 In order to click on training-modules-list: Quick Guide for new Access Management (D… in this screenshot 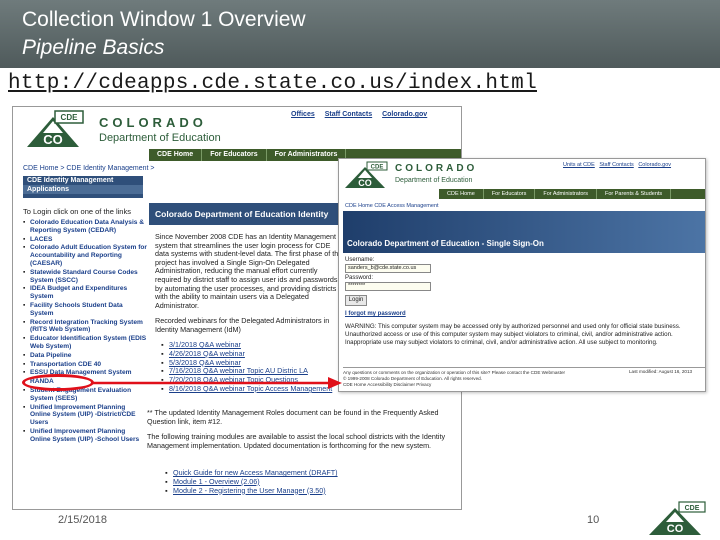, I will do `click(251, 482)`.